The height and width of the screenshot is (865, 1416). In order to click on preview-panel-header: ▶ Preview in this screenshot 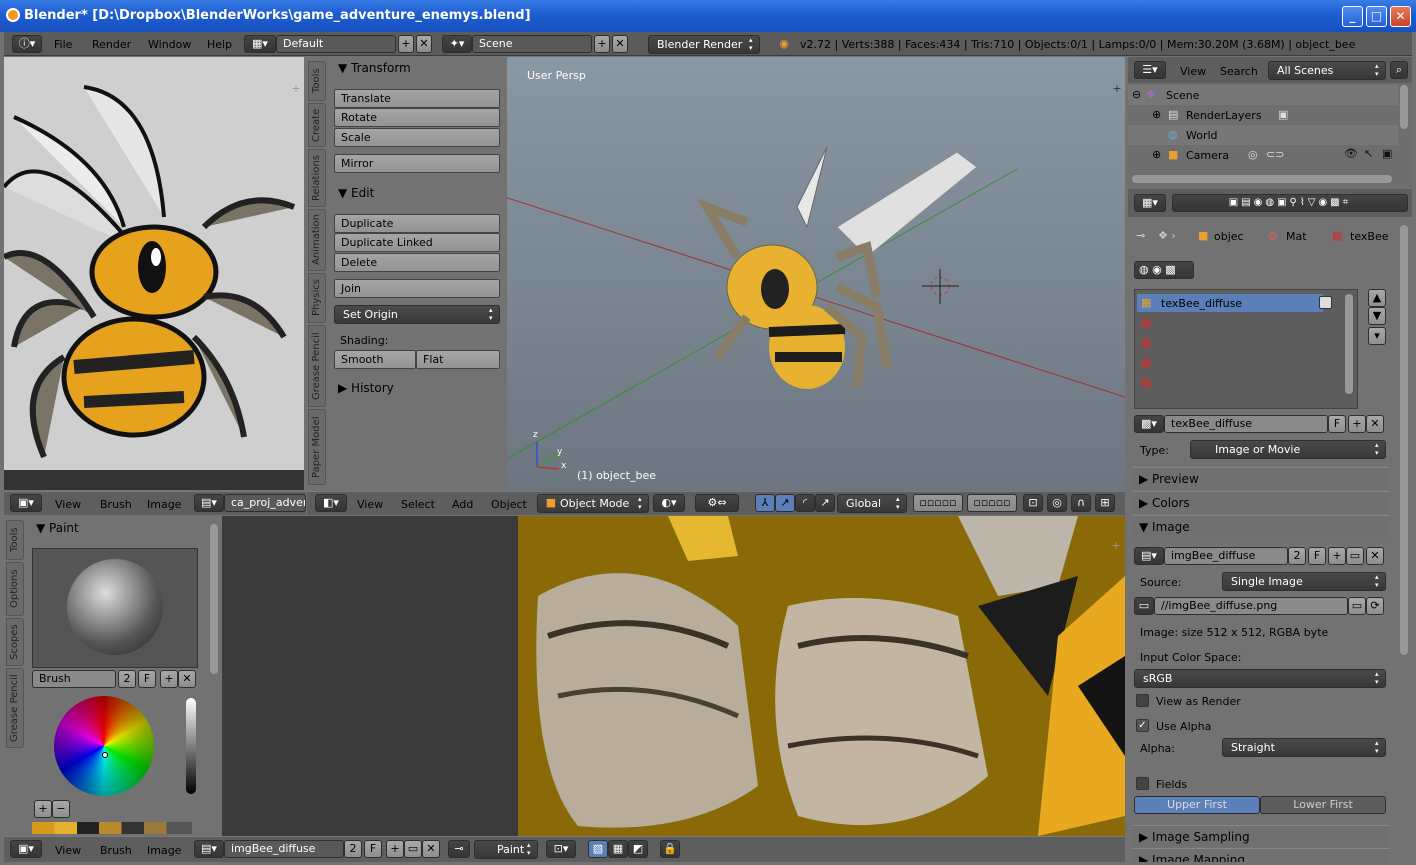, I will do `click(1261, 478)`.